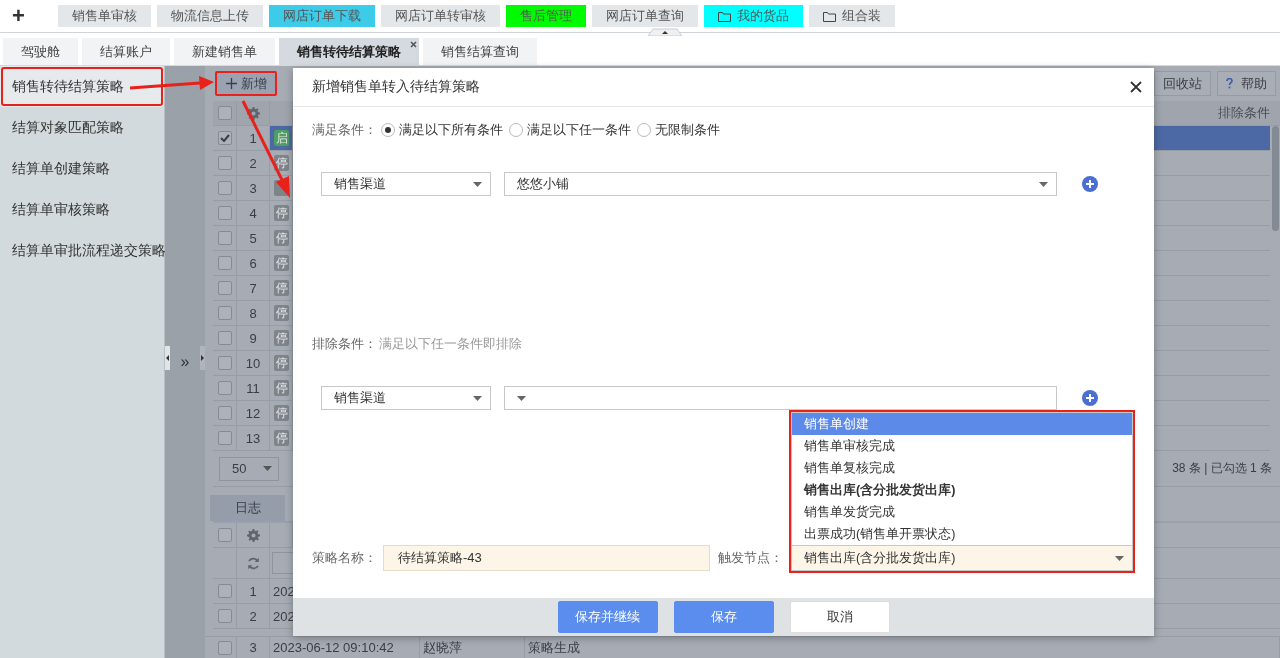  I want to click on add-button: 新增, so click(246, 83).